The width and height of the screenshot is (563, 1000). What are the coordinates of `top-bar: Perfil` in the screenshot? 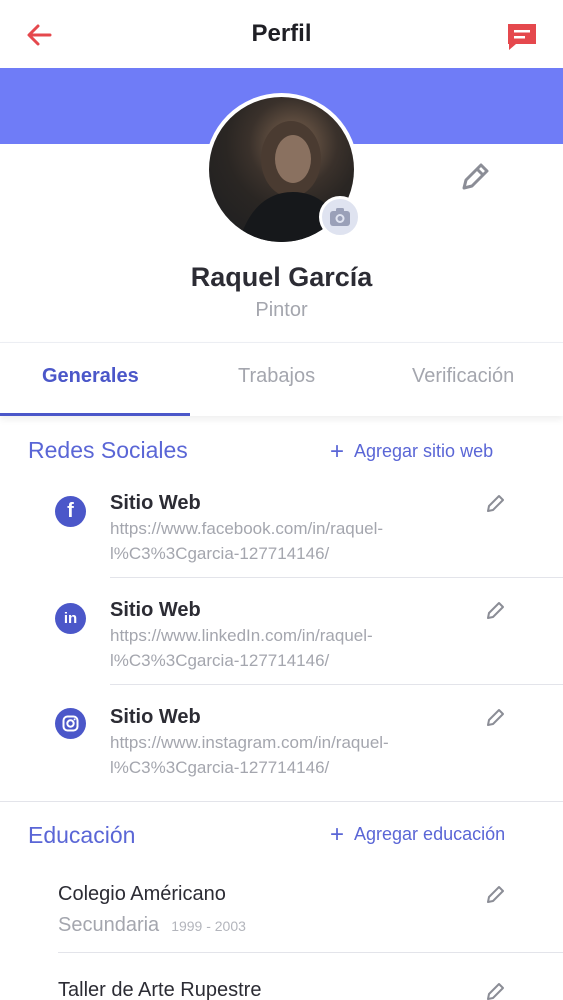 It's located at (281, 34).